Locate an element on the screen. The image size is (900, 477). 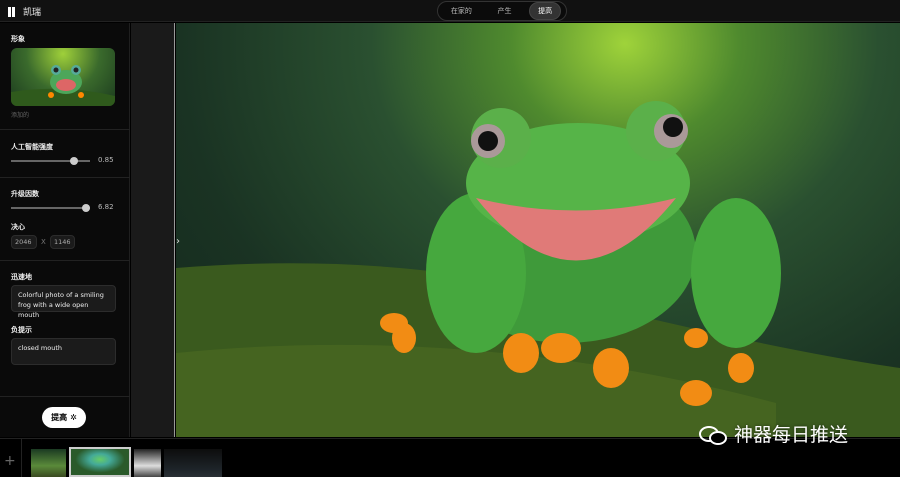
watermark: 神器每日推送 is located at coordinates (773, 435).